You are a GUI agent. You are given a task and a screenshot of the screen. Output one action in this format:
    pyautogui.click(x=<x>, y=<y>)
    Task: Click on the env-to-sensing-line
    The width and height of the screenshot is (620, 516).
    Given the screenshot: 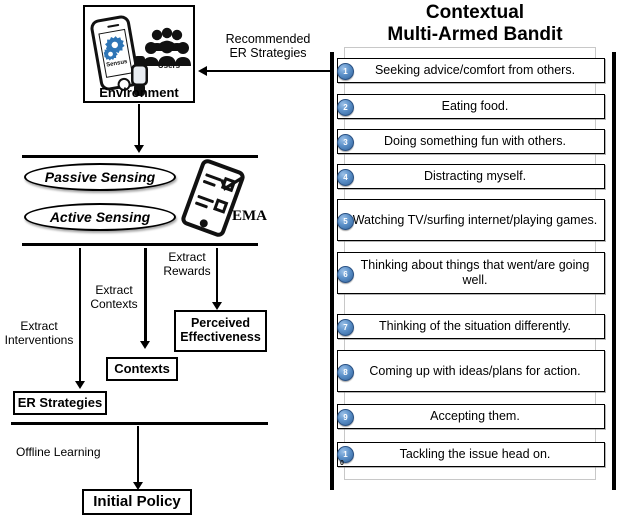 What is the action you would take?
    pyautogui.click(x=139, y=125)
    